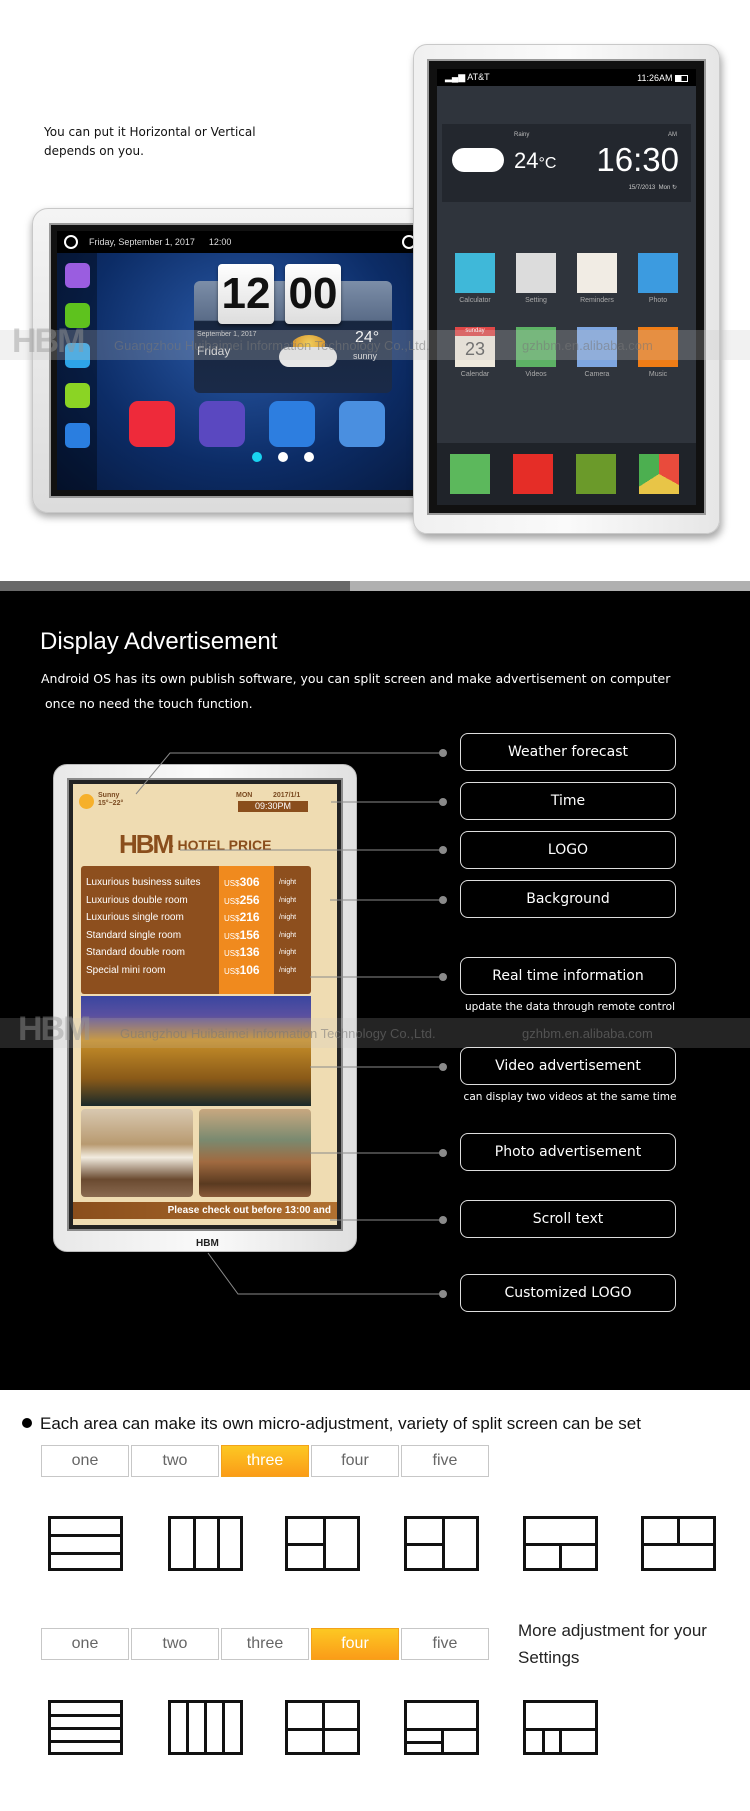 This screenshot has height=1811, width=750. I want to click on calculator-icon, so click(475, 273).